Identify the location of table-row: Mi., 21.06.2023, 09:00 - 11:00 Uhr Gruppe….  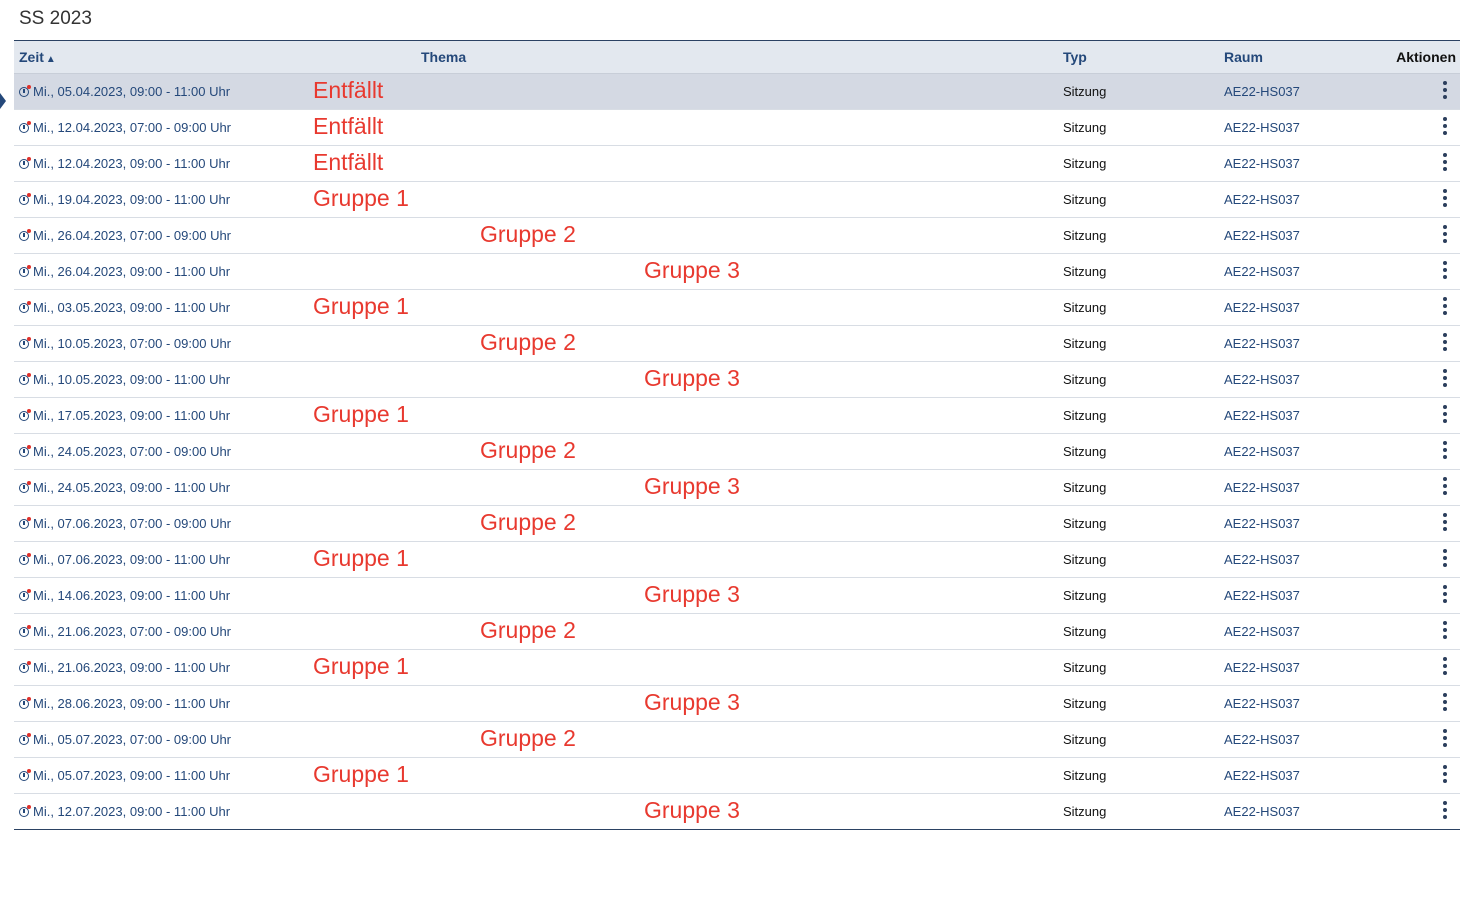
(737, 668).